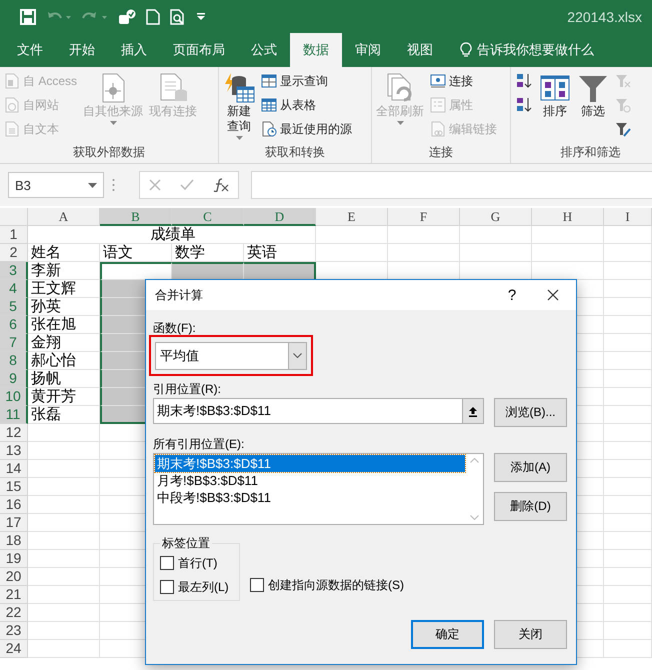  I want to click on row-header: 20, so click(14, 577).